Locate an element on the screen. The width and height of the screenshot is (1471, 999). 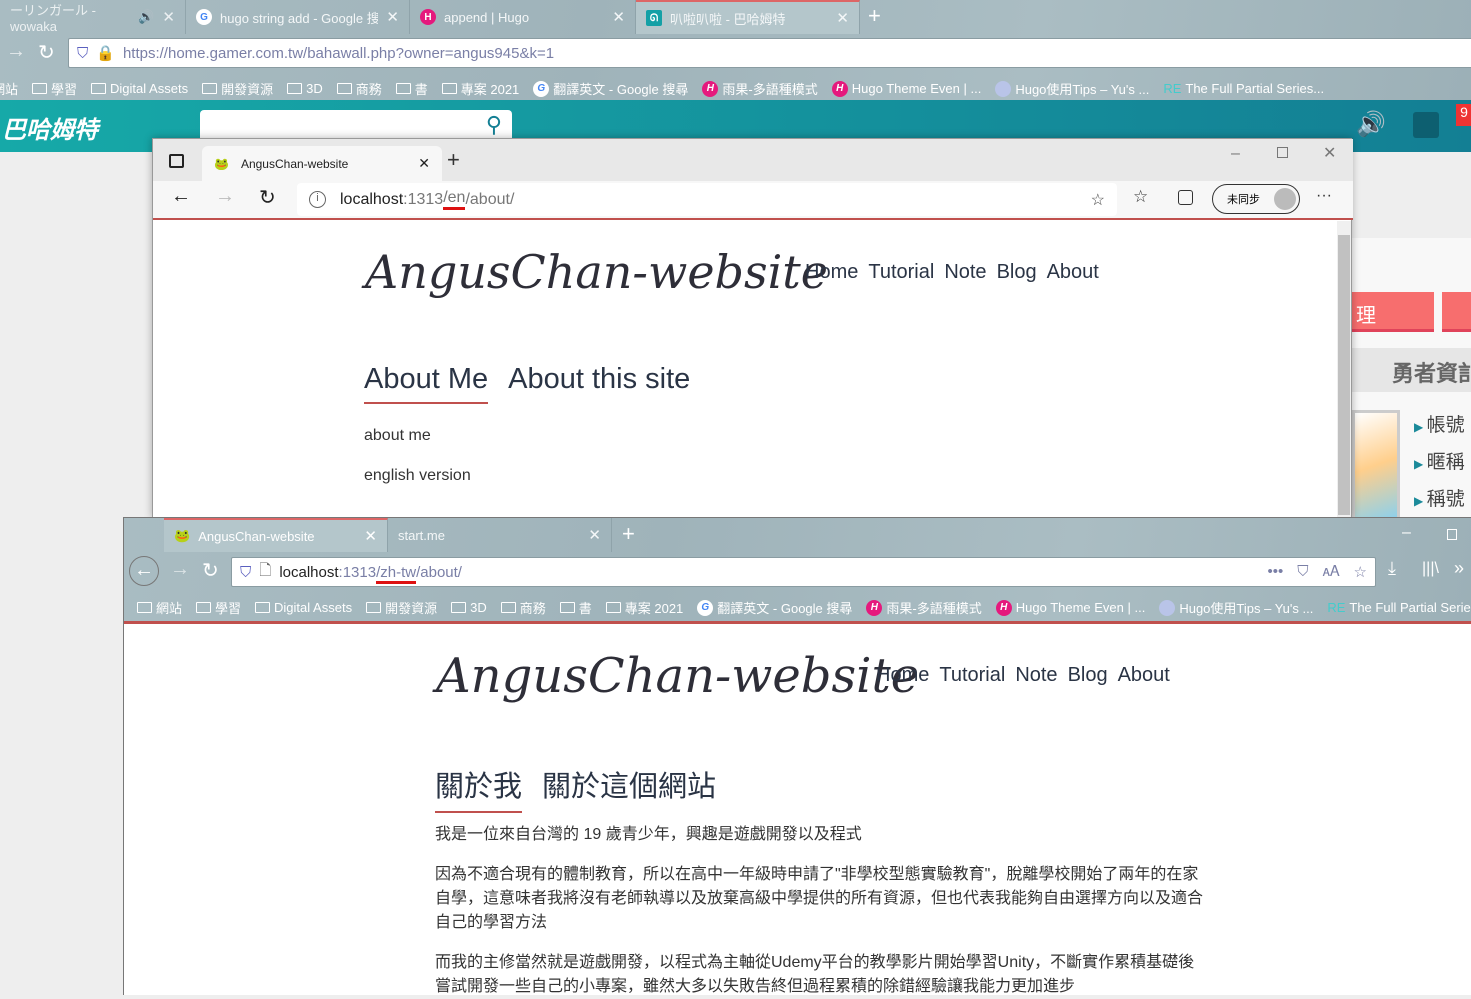
back-tab-0: ーリンガール - wowaka 🔊 ✕ is located at coordinates (93, 17).